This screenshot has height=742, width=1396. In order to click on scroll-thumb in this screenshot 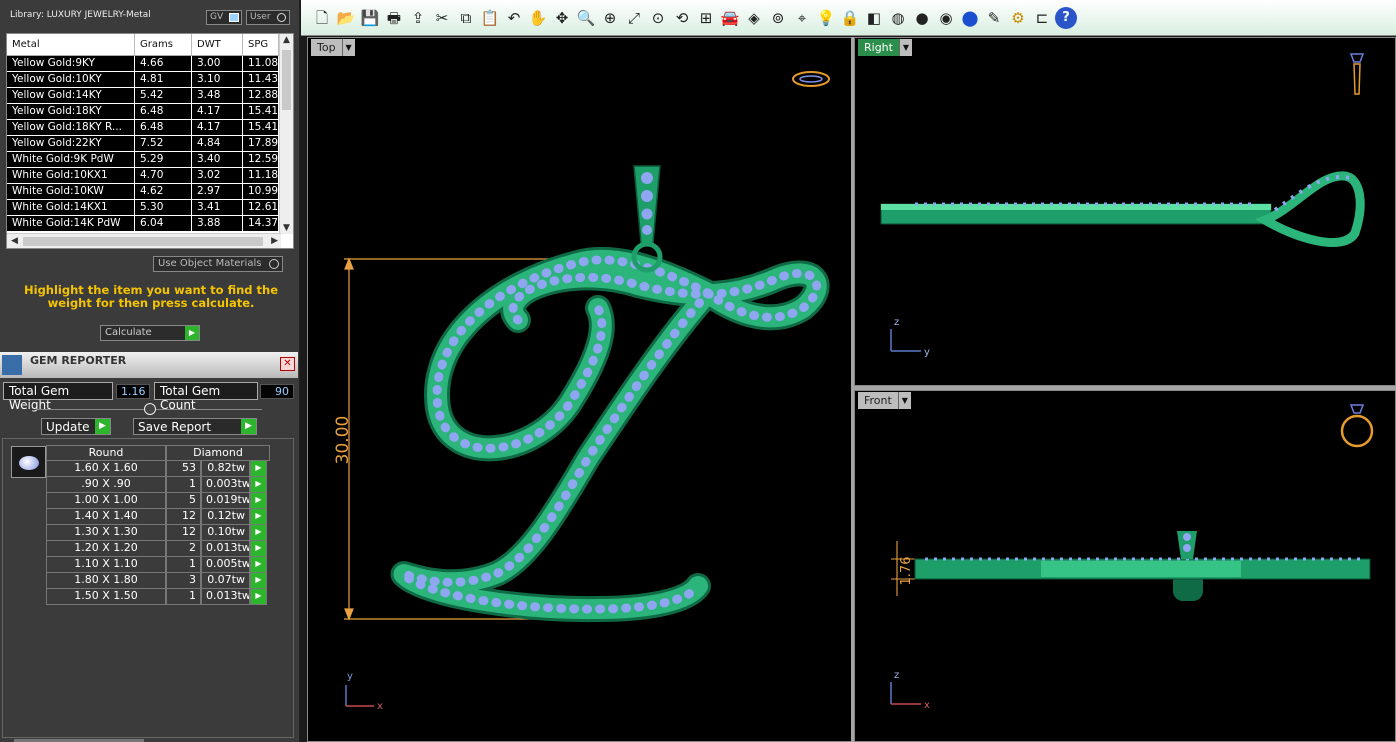, I will do `click(286, 80)`.